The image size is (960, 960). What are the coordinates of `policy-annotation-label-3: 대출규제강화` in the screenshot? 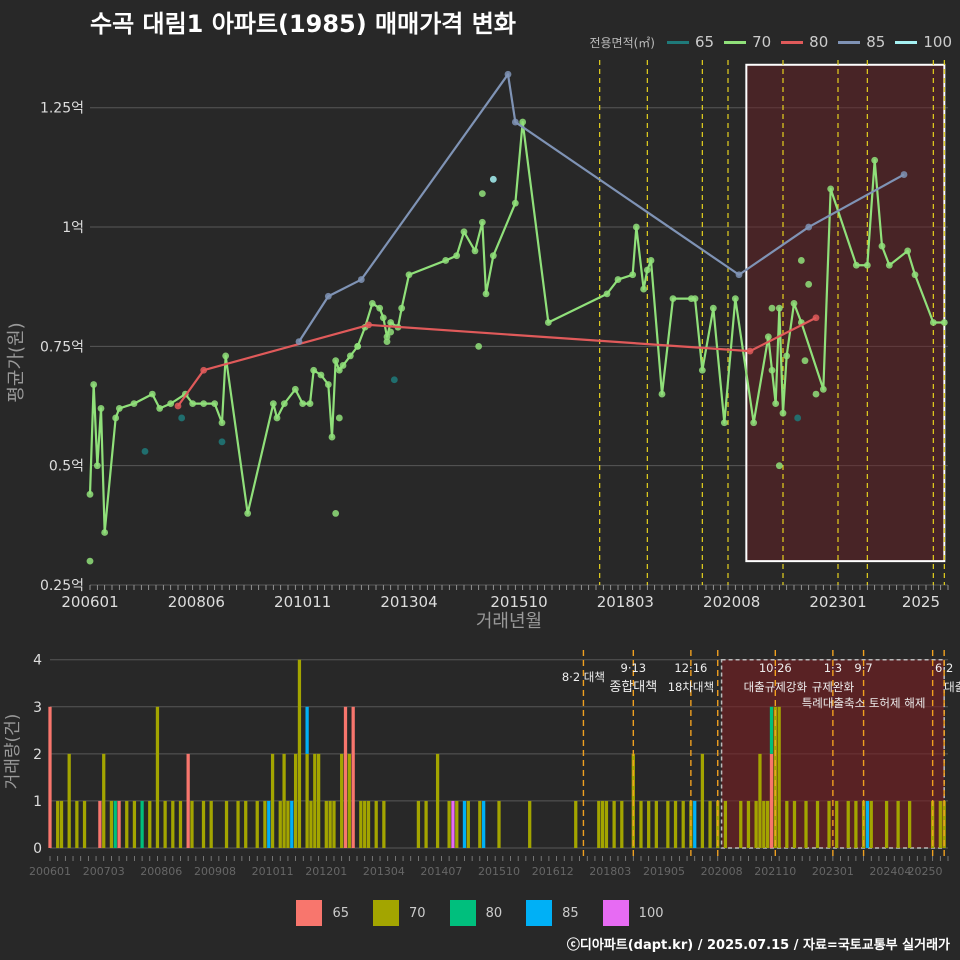 It's located at (776, 687).